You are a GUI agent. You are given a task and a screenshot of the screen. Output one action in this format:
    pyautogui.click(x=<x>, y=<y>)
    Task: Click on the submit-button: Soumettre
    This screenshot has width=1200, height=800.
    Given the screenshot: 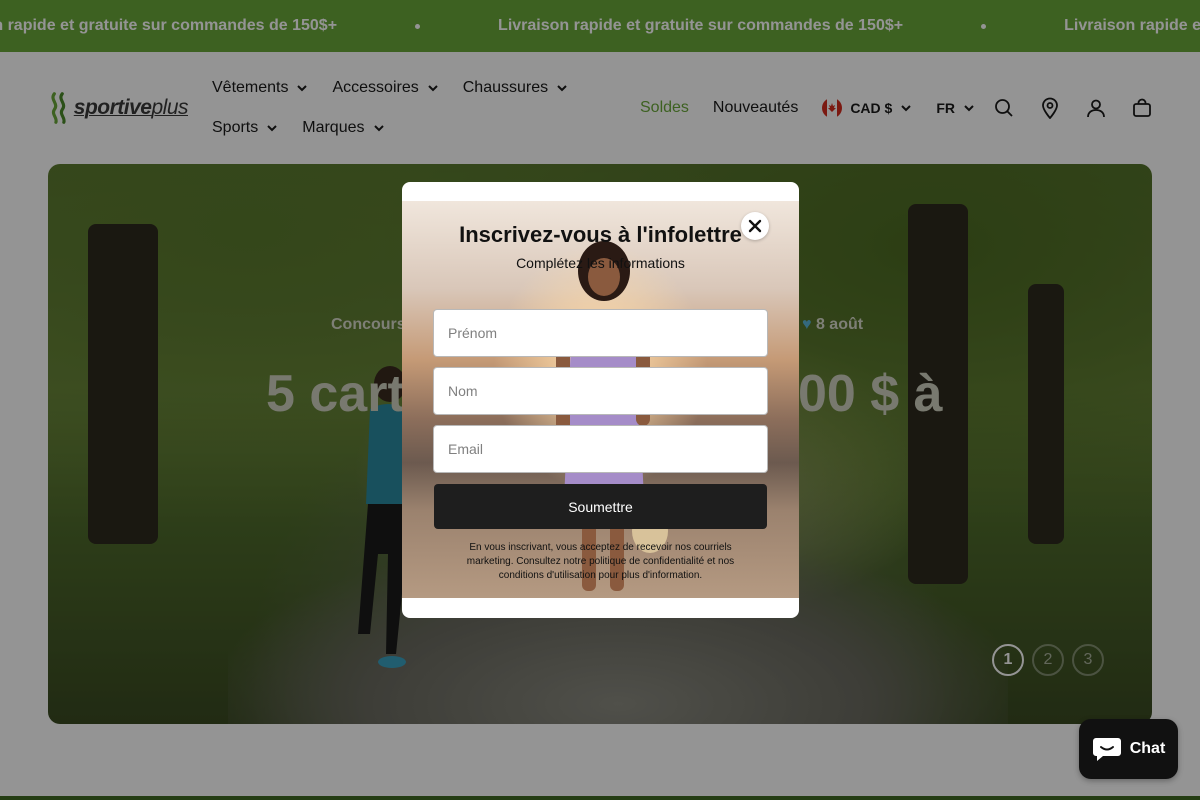 What is the action you would take?
    pyautogui.click(x=600, y=506)
    